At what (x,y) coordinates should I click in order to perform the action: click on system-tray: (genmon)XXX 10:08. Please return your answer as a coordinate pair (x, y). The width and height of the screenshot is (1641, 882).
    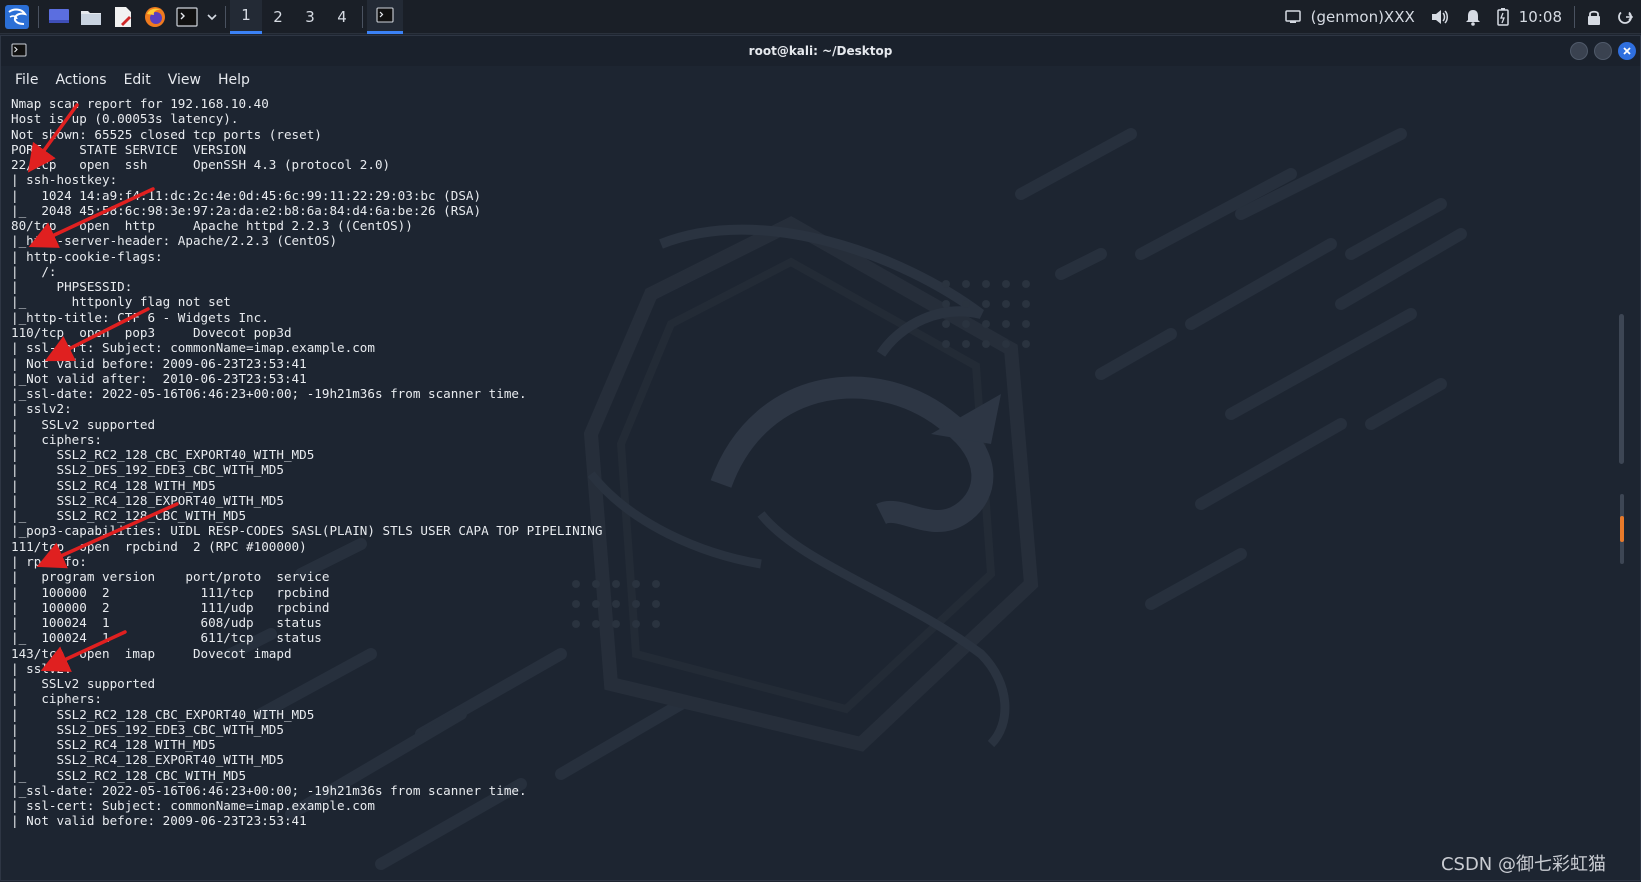
    Looking at the image, I should click on (1459, 17).